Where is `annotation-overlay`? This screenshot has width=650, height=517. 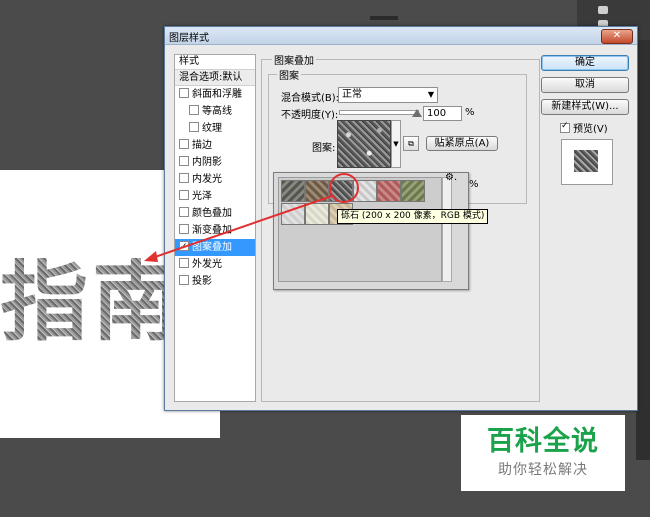 annotation-overlay is located at coordinates (251, 217).